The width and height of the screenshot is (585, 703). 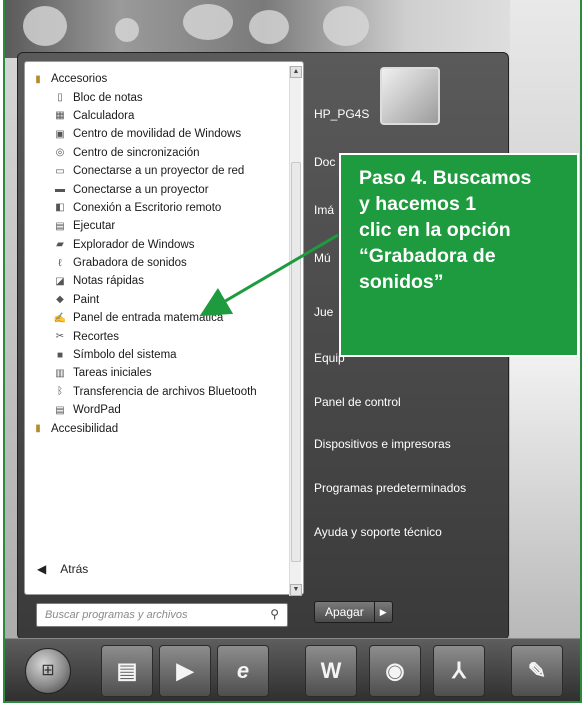 What do you see at coordinates (60, 98) in the screenshot?
I see `notepad-icon: ▯` at bounding box center [60, 98].